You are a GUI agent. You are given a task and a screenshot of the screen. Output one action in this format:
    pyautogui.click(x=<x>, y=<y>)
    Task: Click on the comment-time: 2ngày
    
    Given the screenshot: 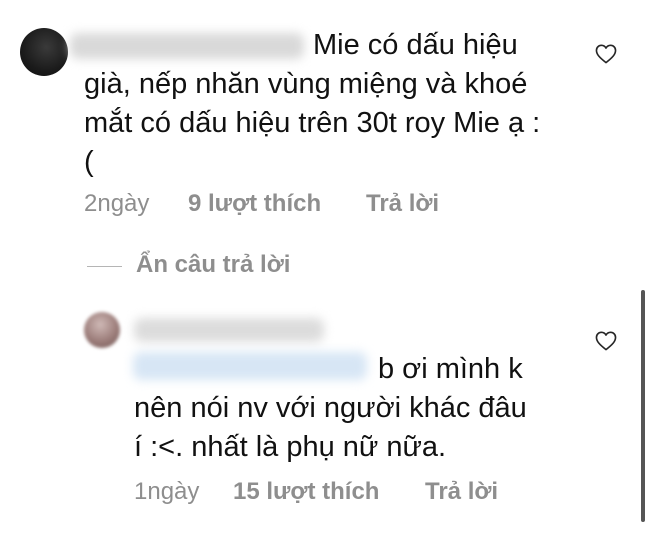 What is the action you would take?
    pyautogui.click(x=117, y=203)
    